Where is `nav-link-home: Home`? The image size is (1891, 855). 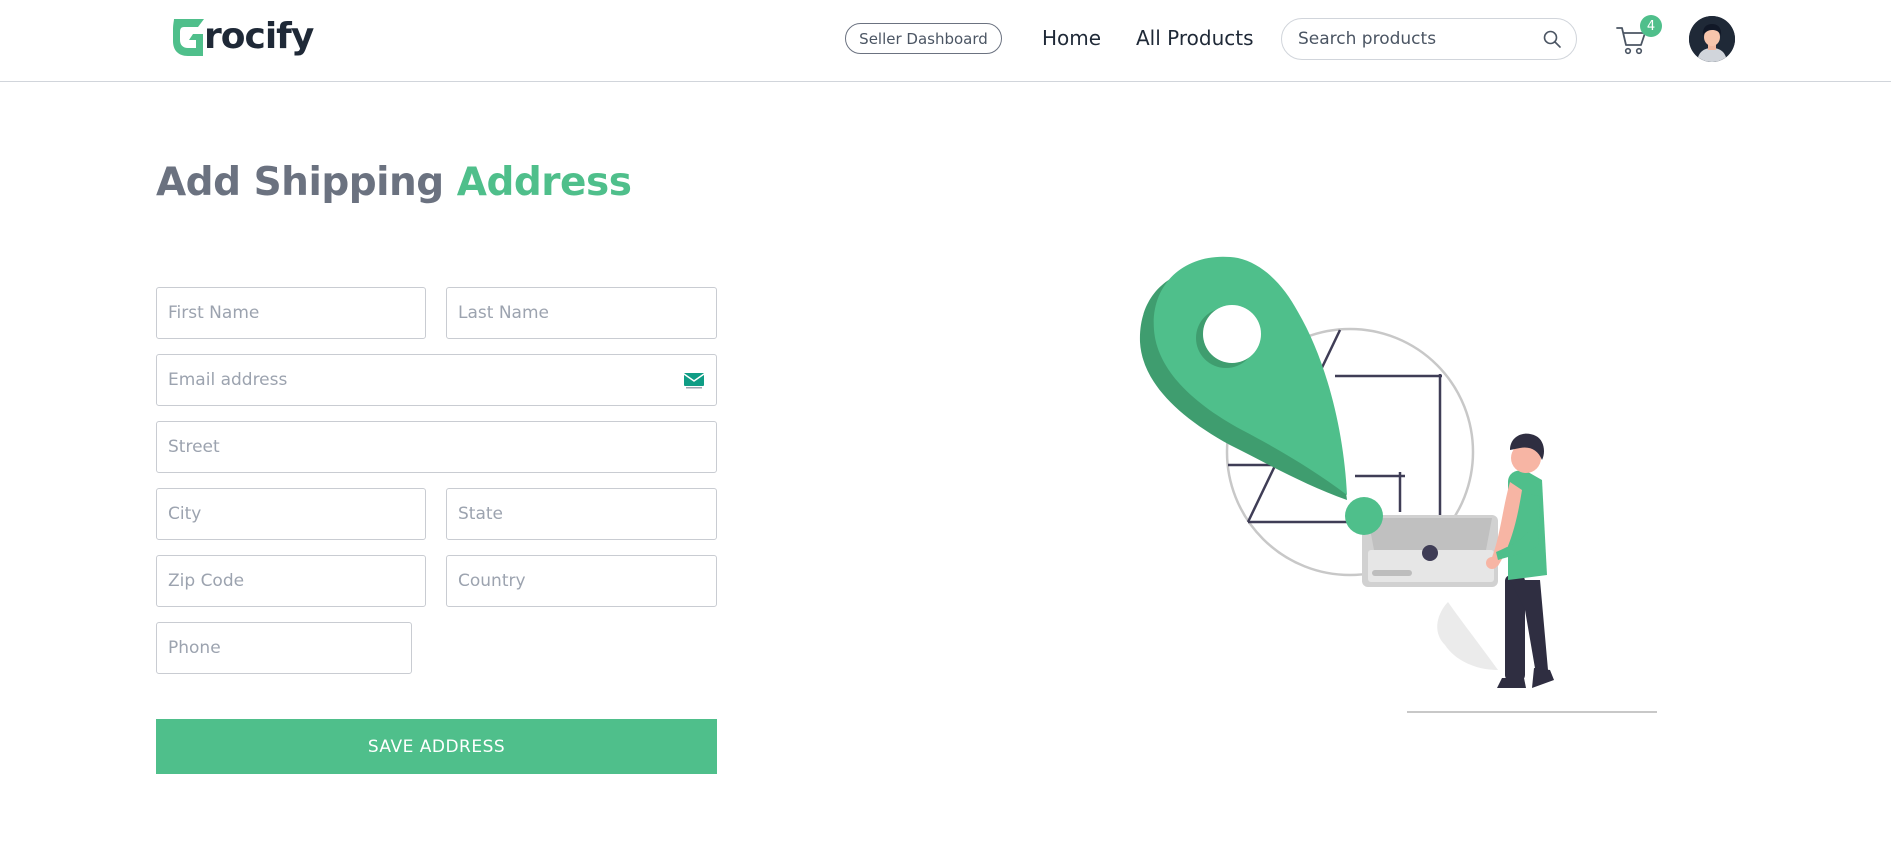
nav-link-home: Home is located at coordinates (1071, 38).